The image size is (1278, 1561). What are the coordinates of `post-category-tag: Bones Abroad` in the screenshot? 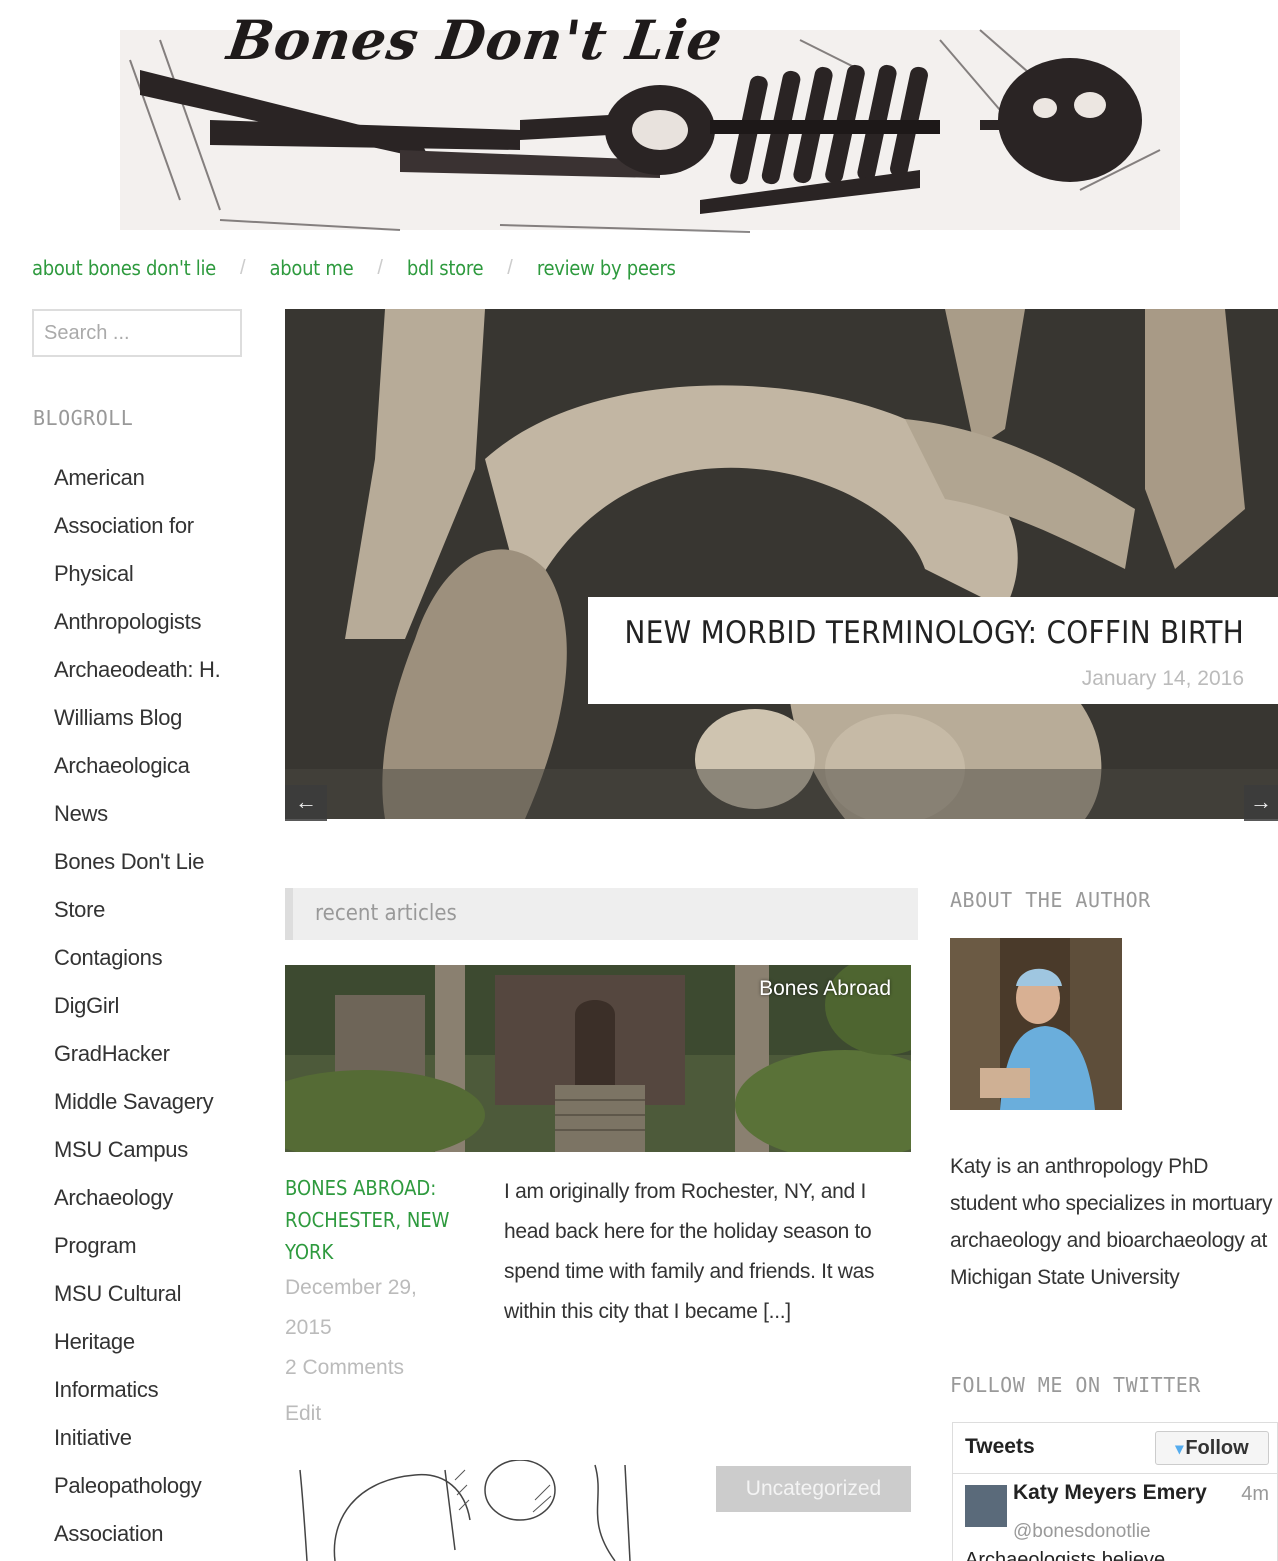 It's located at (825, 989).